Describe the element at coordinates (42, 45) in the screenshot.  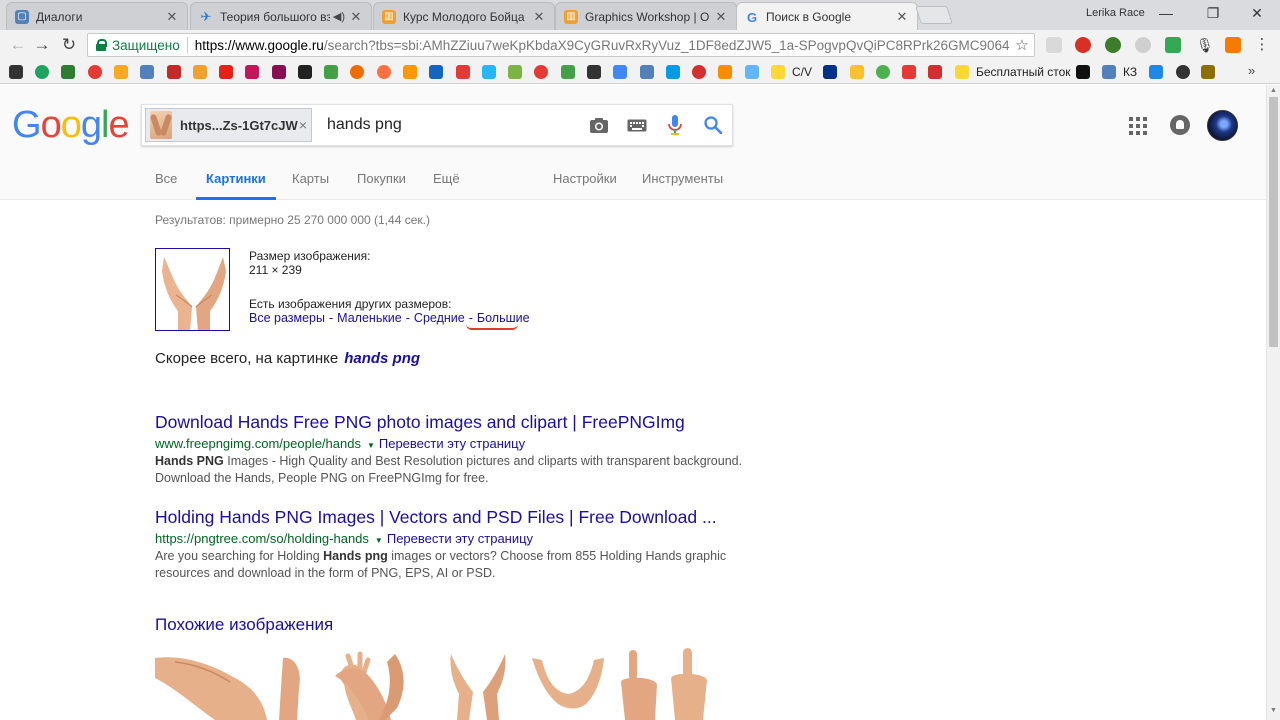
I see `forward-arrow-icon: →` at that location.